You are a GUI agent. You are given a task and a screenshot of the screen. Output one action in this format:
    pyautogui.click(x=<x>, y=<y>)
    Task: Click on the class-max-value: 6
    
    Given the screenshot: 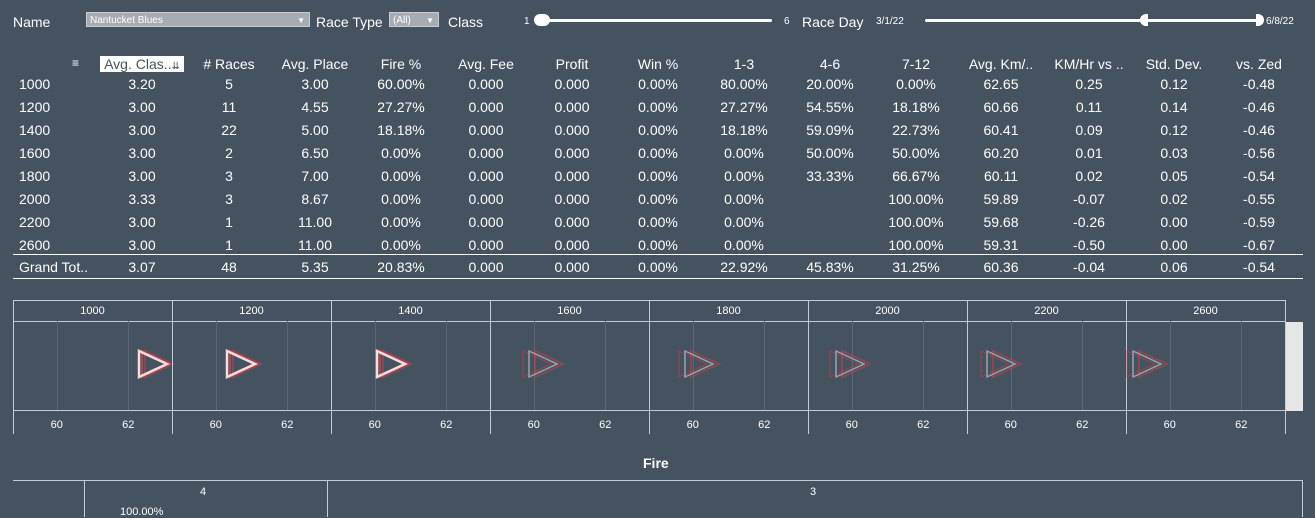 What is the action you would take?
    pyautogui.click(x=787, y=21)
    